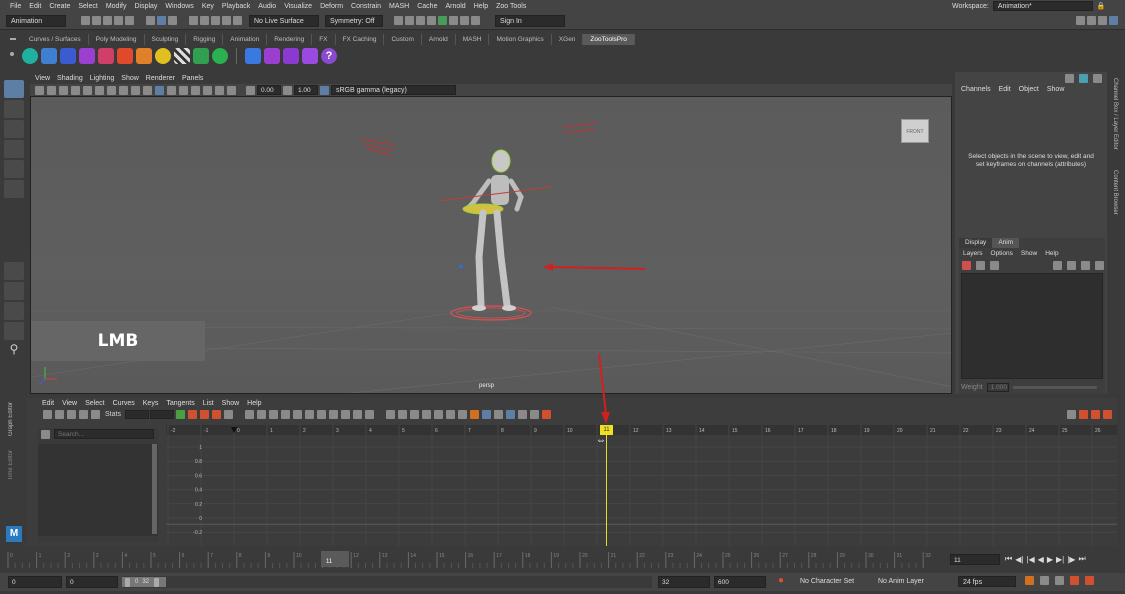 This screenshot has height=594, width=1125. What do you see at coordinates (520, 39) in the screenshot?
I see `shelf-tab-motion-graphics: Motion Graphics` at bounding box center [520, 39].